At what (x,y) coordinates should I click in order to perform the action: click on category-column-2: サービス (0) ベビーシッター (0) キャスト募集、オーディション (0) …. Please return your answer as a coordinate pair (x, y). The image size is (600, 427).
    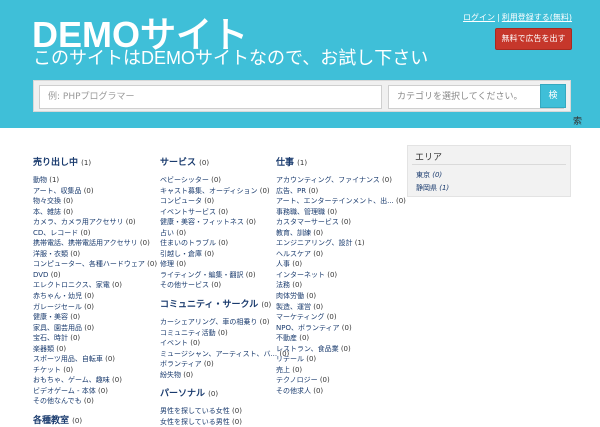
    Looking at the image, I should click on (224, 292).